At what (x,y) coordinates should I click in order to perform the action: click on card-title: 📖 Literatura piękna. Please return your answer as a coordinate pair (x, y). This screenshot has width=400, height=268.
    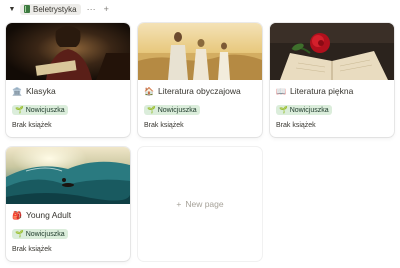
    Looking at the image, I should click on (314, 91).